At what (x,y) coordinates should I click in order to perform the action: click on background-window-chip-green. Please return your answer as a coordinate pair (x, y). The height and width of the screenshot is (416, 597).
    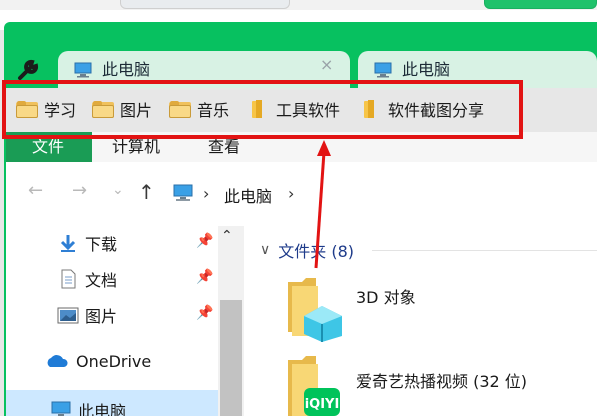
    Looking at the image, I should click on (540, 4).